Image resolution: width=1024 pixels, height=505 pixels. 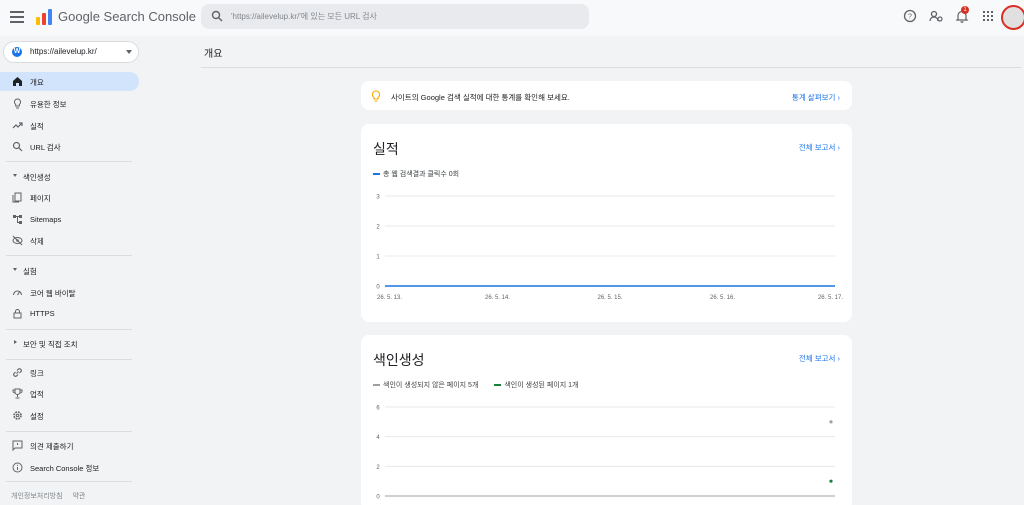 I want to click on sidebar-item-removals: 삭제, so click(x=69, y=240).